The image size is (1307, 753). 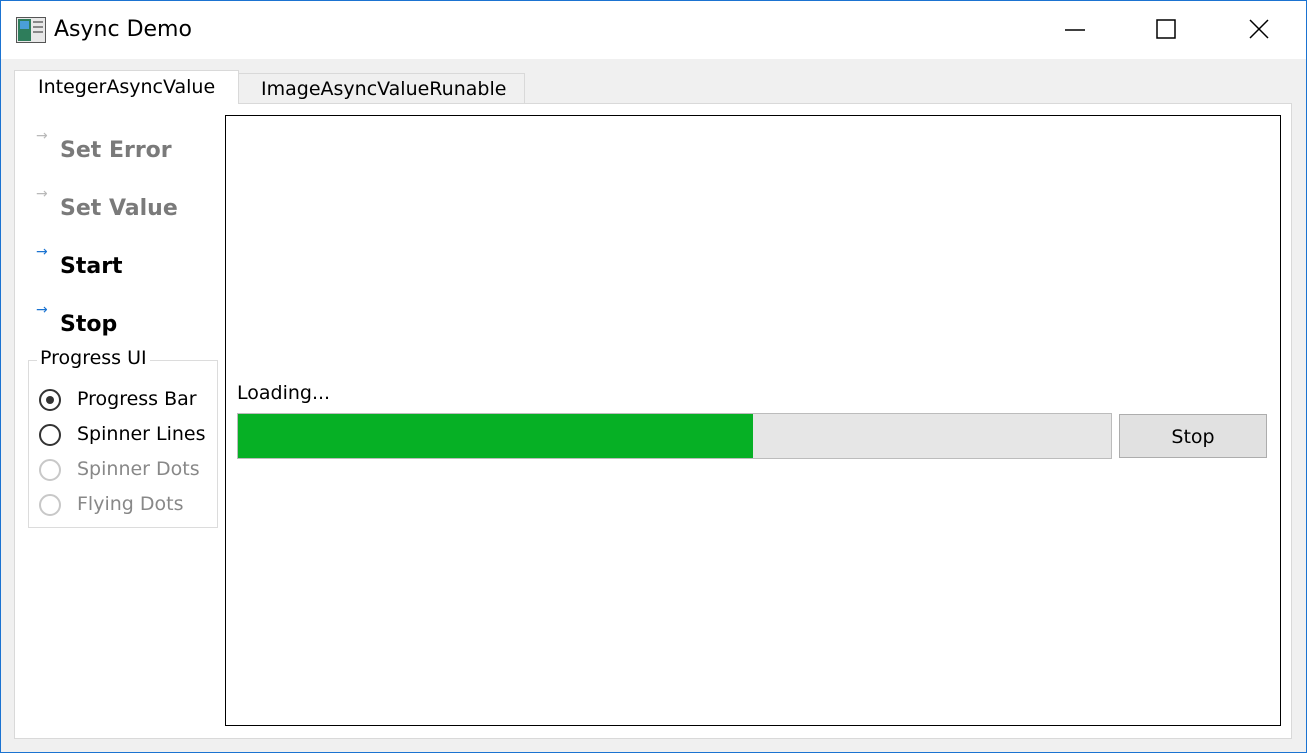 What do you see at coordinates (137, 399) in the screenshot?
I see `radio-label: Progress Bar` at bounding box center [137, 399].